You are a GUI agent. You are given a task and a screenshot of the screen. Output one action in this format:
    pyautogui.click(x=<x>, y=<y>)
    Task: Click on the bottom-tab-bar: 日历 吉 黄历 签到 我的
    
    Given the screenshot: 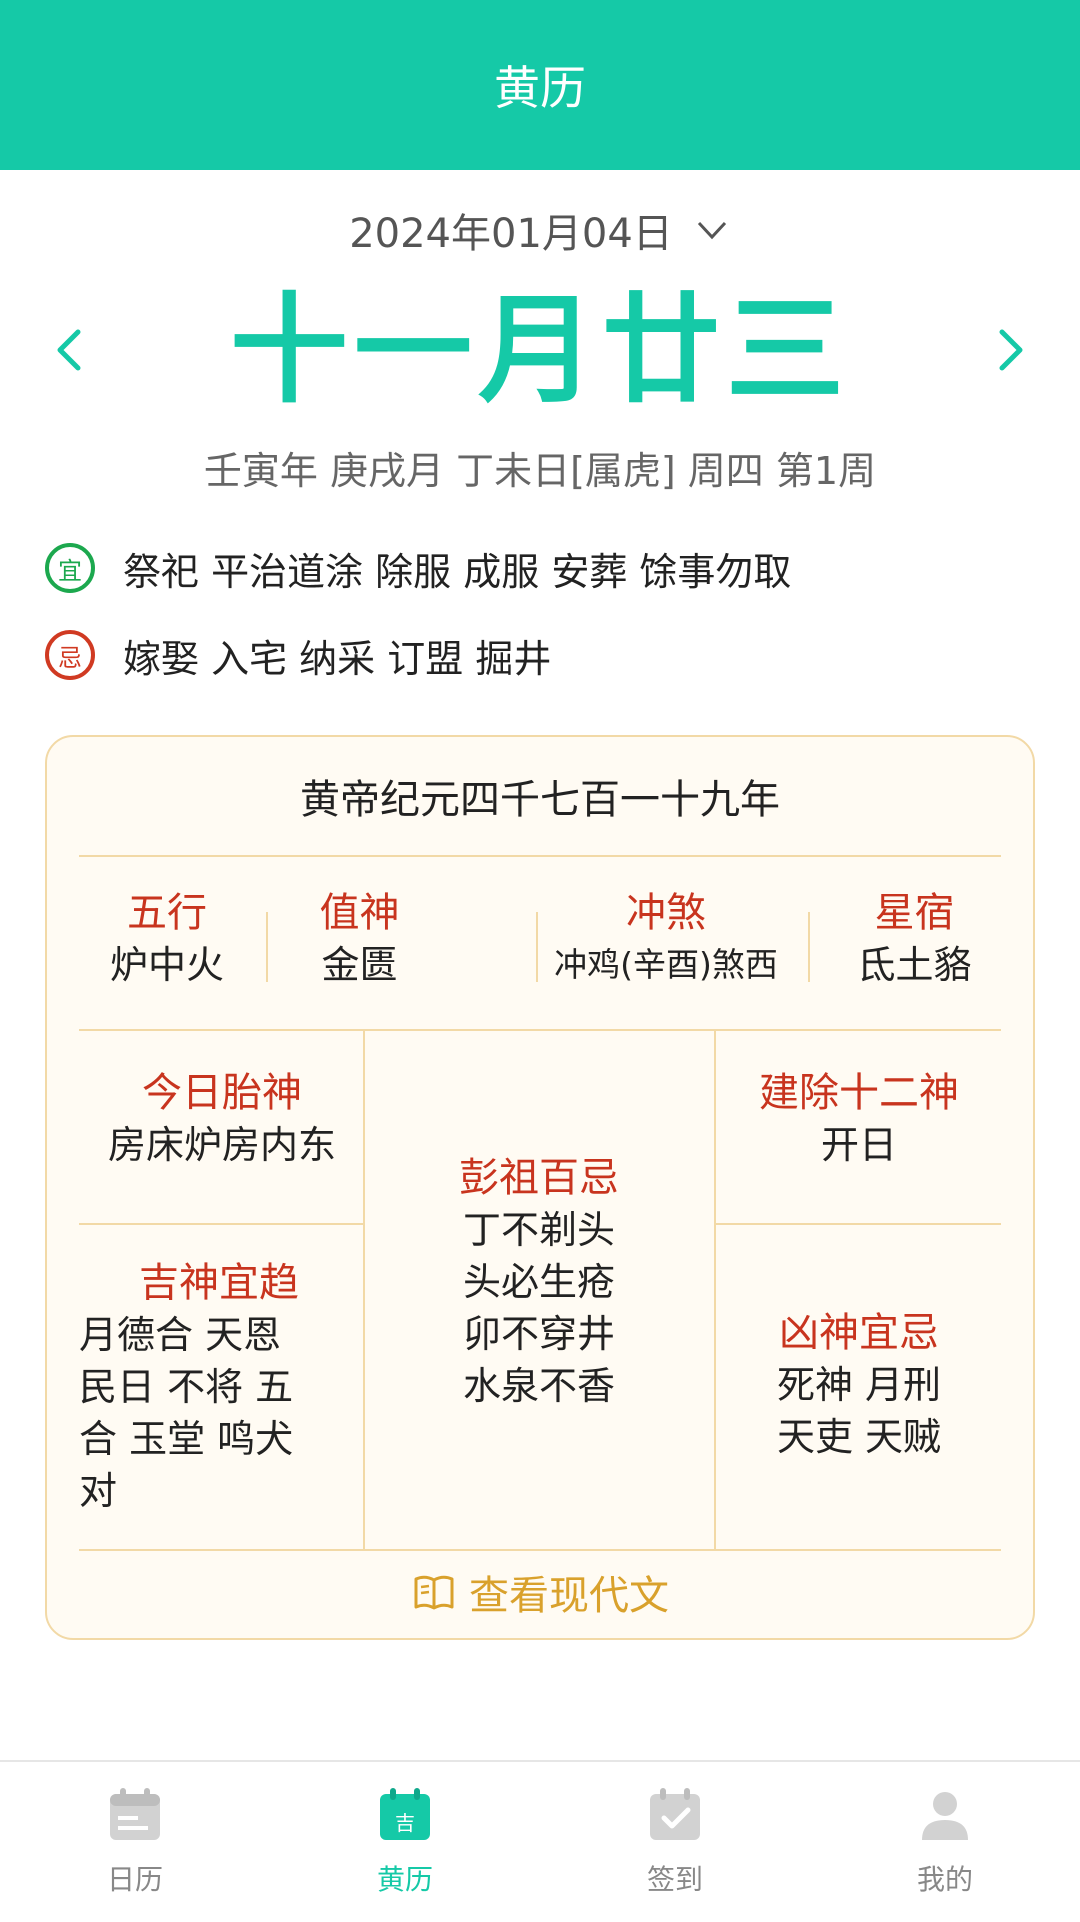 What is the action you would take?
    pyautogui.click(x=540, y=1841)
    